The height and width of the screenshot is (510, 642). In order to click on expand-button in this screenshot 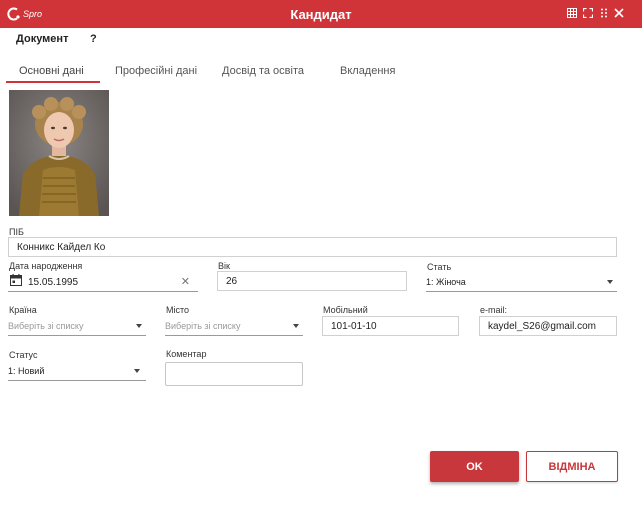, I will do `click(588, 13)`.